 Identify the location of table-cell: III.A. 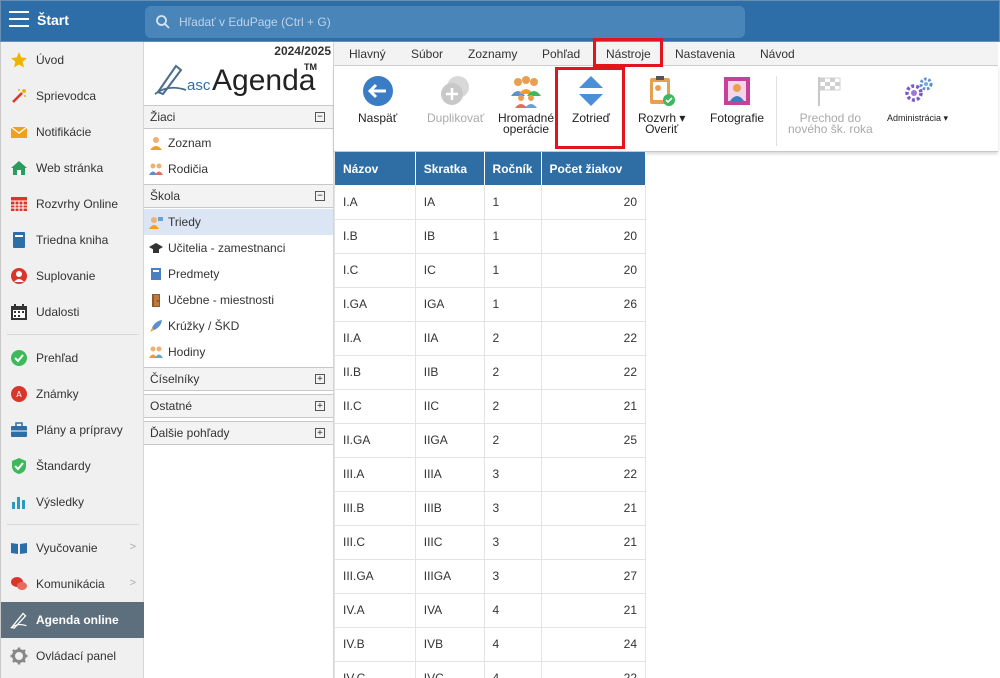
(375, 474).